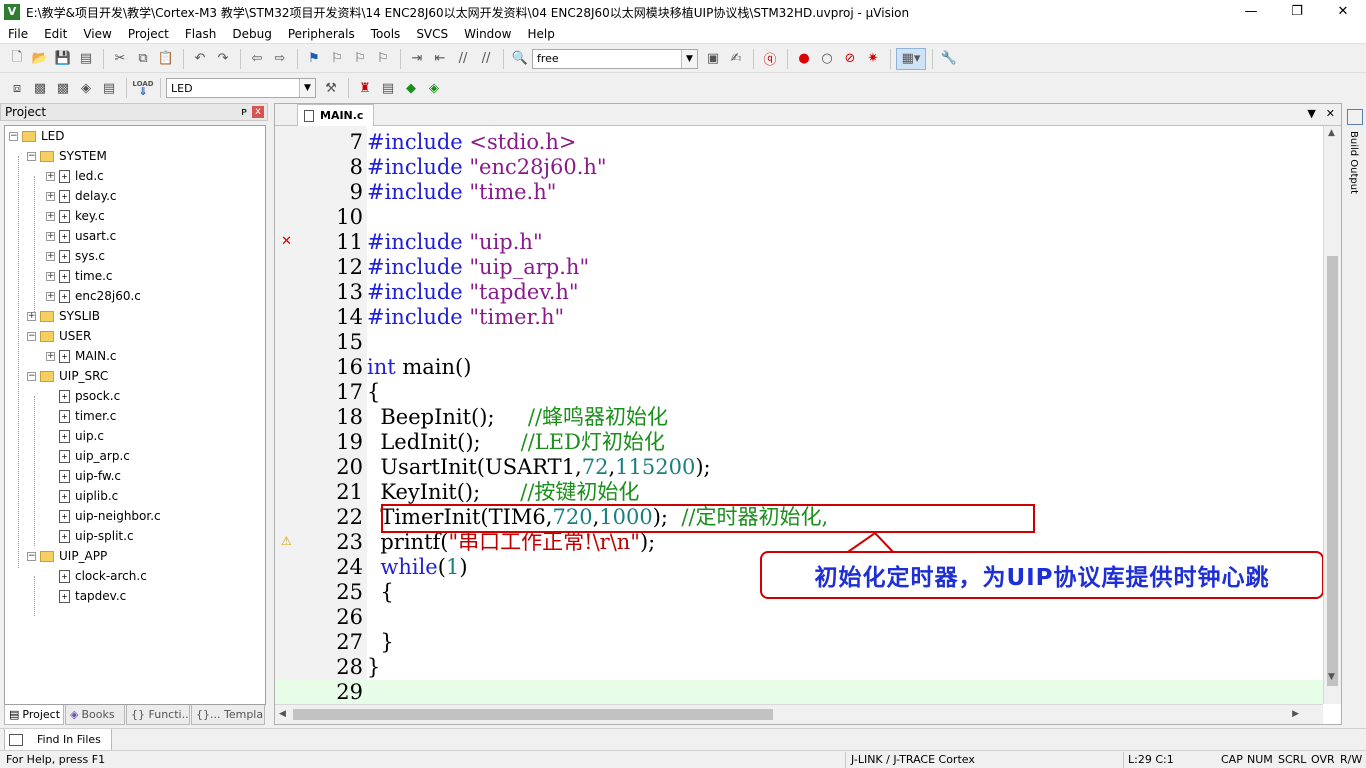  I want to click on find-combo: free ▼, so click(615, 58).